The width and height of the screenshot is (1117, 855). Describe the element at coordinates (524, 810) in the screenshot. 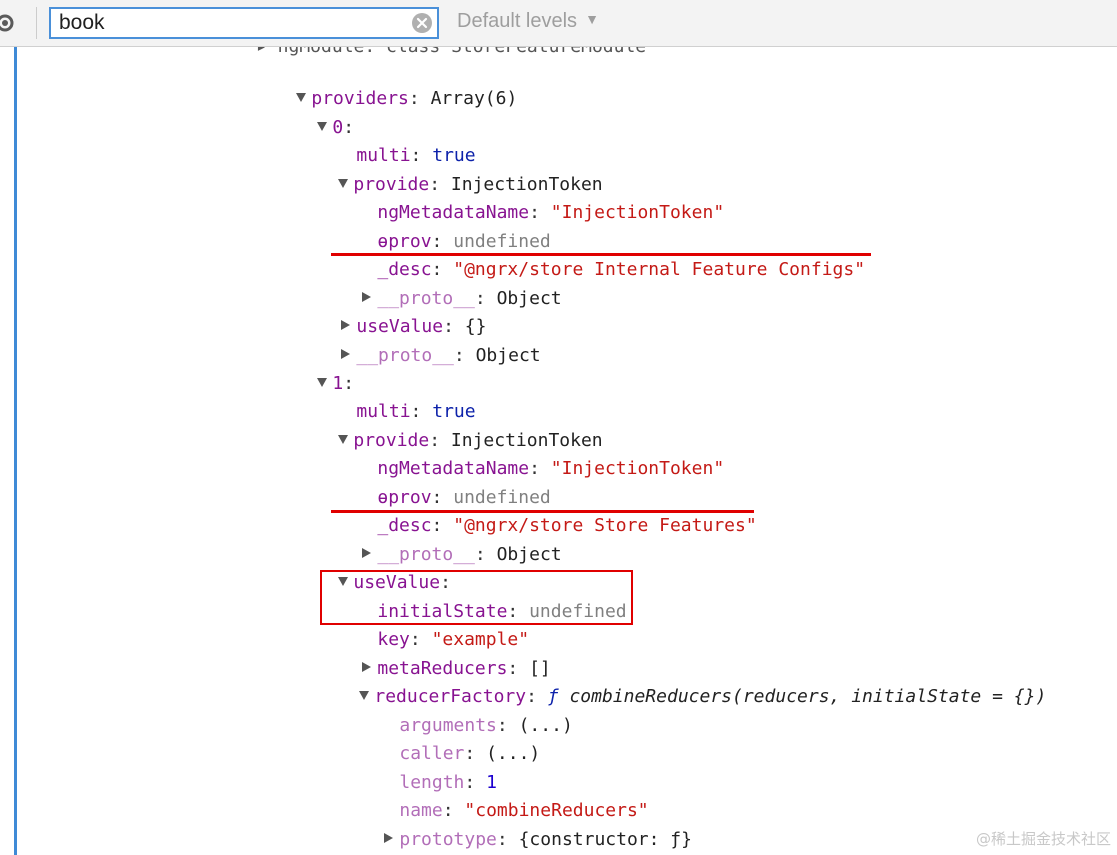

I see `tree-row-name: name: "combineReducers"` at that location.